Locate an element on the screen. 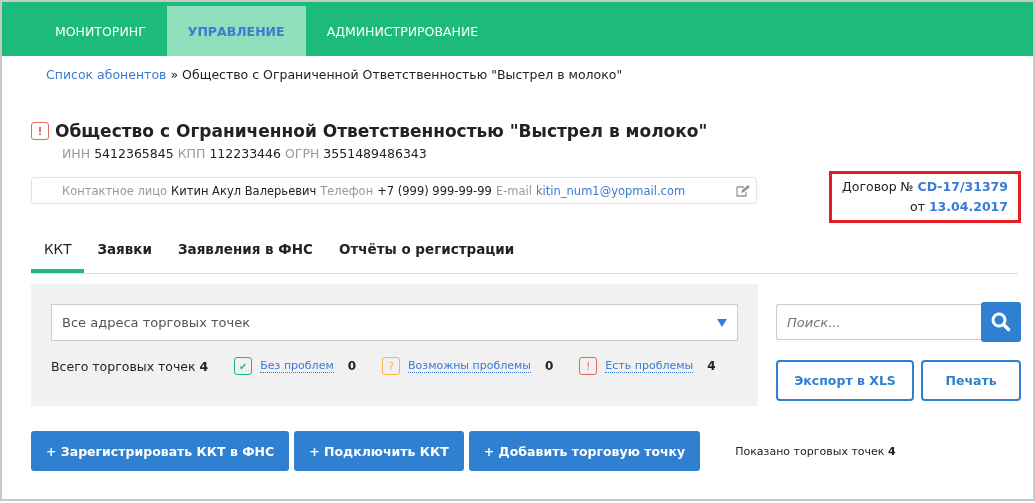 This screenshot has width=1035, height=503. tab: Отчёты о регистрации is located at coordinates (426, 251).